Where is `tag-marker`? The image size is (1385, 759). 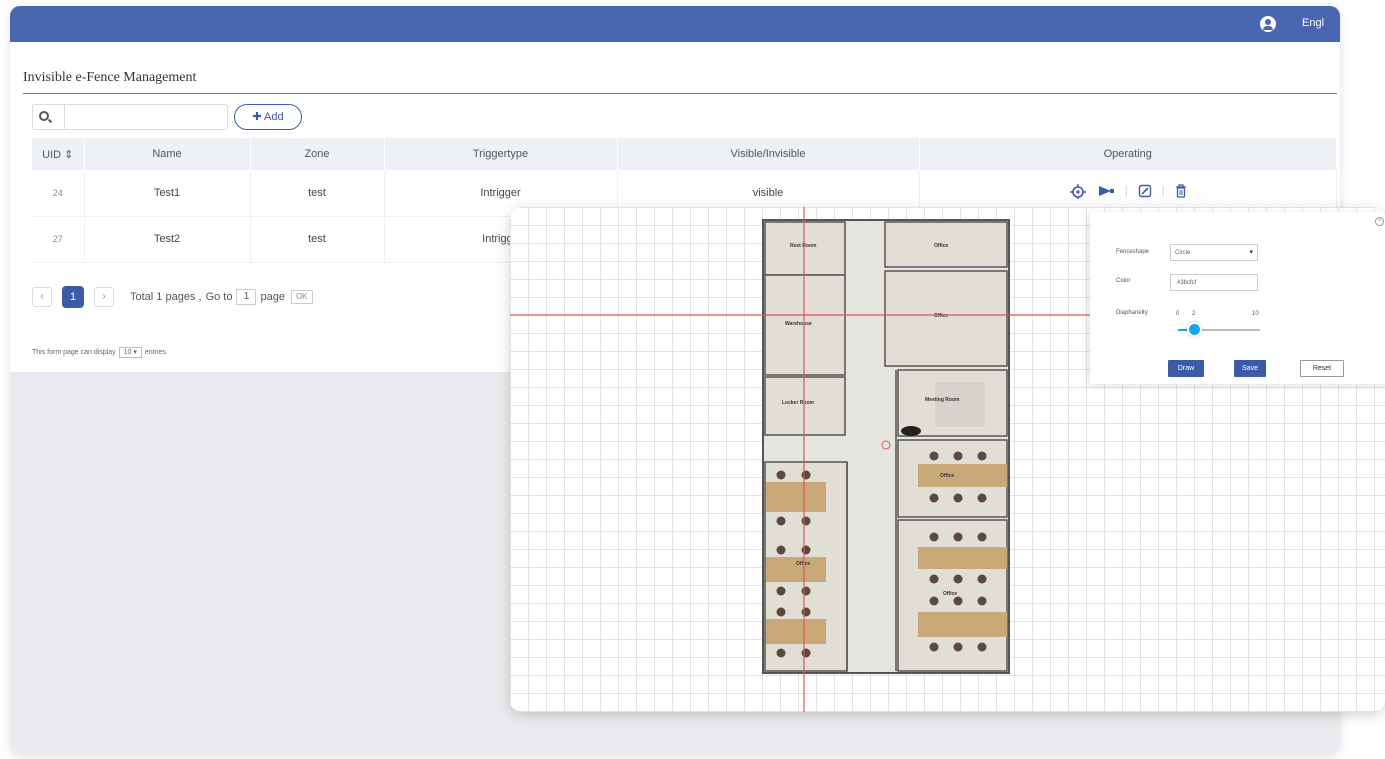 tag-marker is located at coordinates (911, 431).